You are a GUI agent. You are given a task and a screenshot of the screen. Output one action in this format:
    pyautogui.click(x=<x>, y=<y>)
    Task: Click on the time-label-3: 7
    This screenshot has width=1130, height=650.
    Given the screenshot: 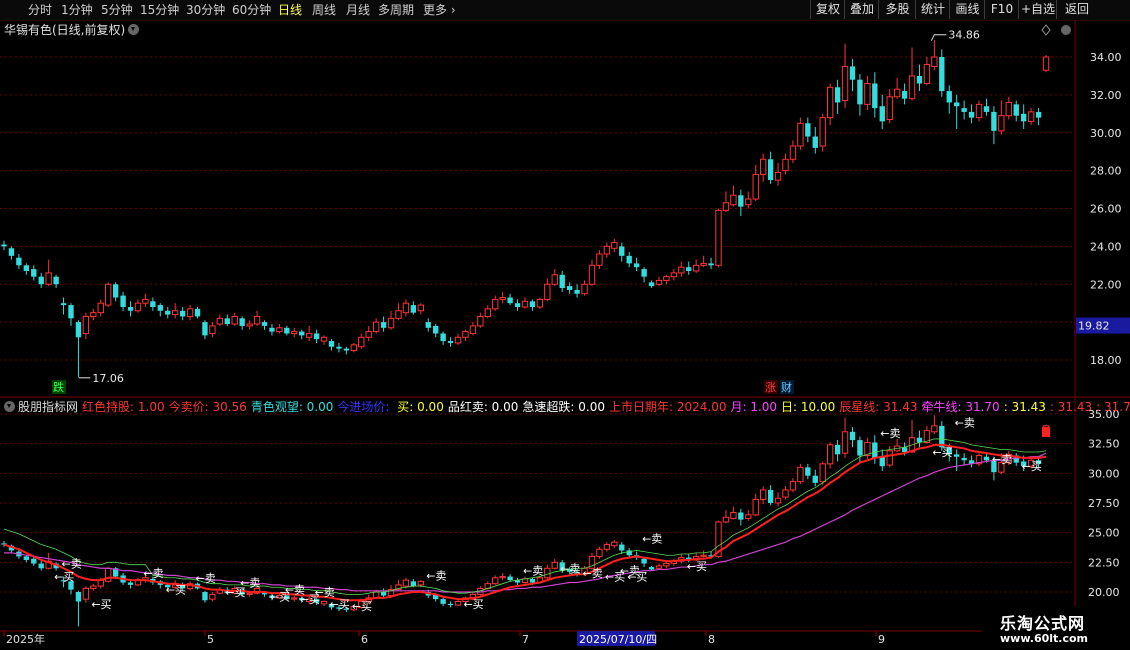 What is the action you would take?
    pyautogui.click(x=525, y=639)
    